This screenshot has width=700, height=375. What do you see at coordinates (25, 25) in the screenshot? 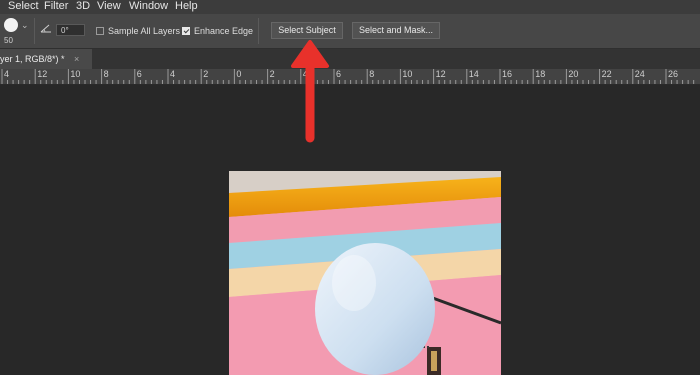
I see `chevron-down-icon: ⌄` at bounding box center [25, 25].